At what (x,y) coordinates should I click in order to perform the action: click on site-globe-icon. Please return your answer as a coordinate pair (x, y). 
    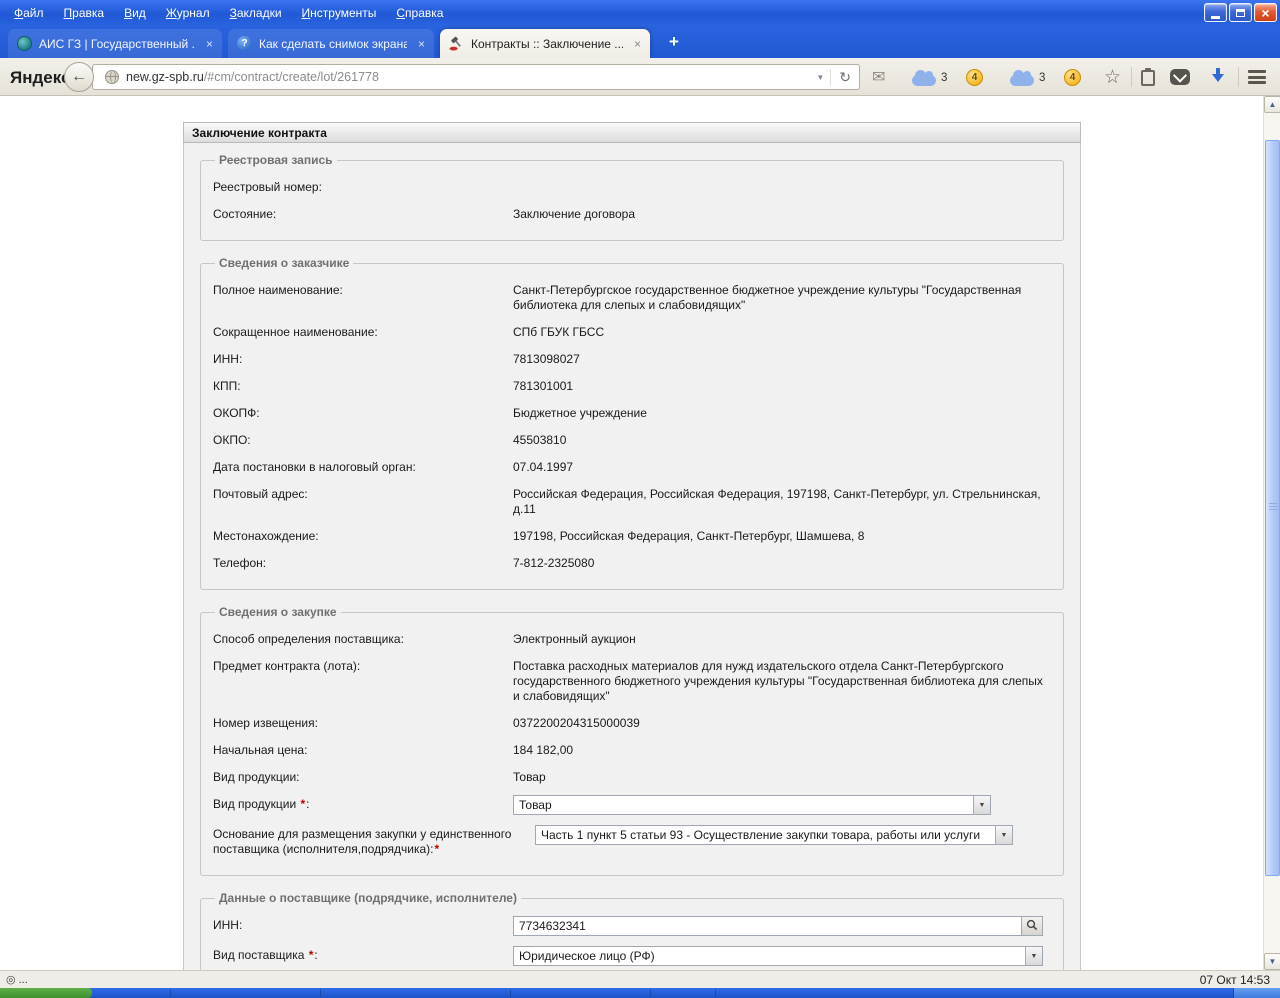
    Looking at the image, I should click on (112, 77).